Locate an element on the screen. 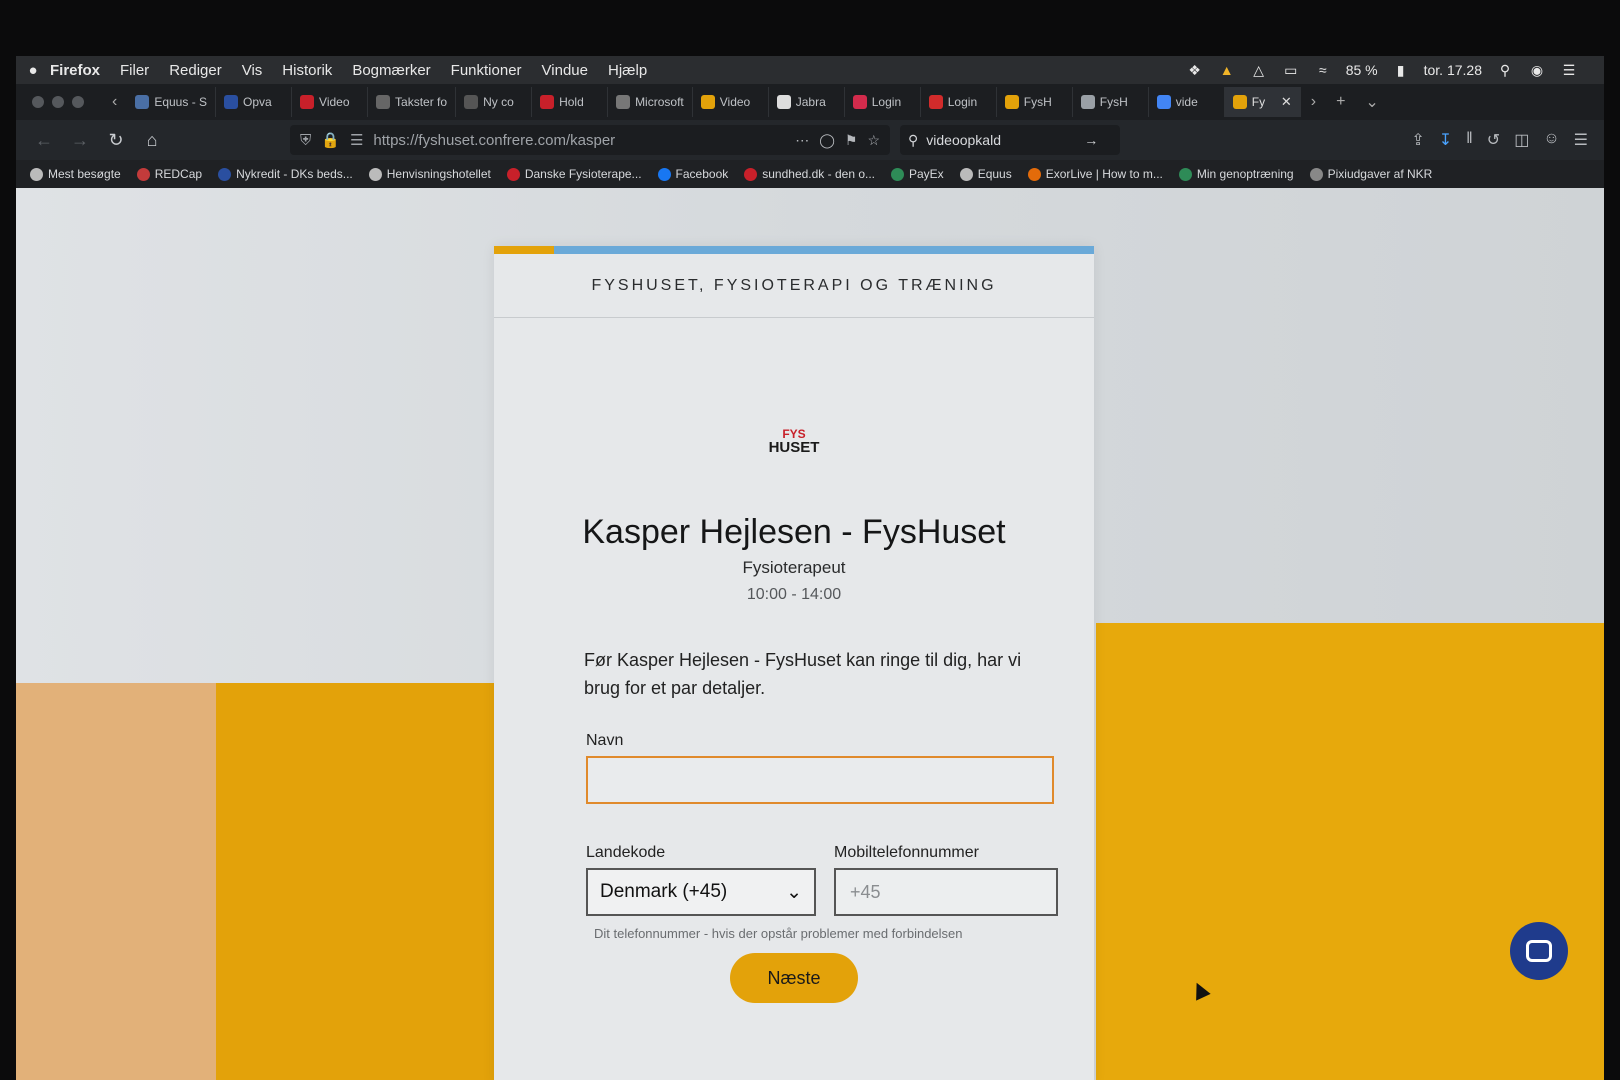 The height and width of the screenshot is (1080, 1620). tab-label: Video is located at coordinates (334, 102).